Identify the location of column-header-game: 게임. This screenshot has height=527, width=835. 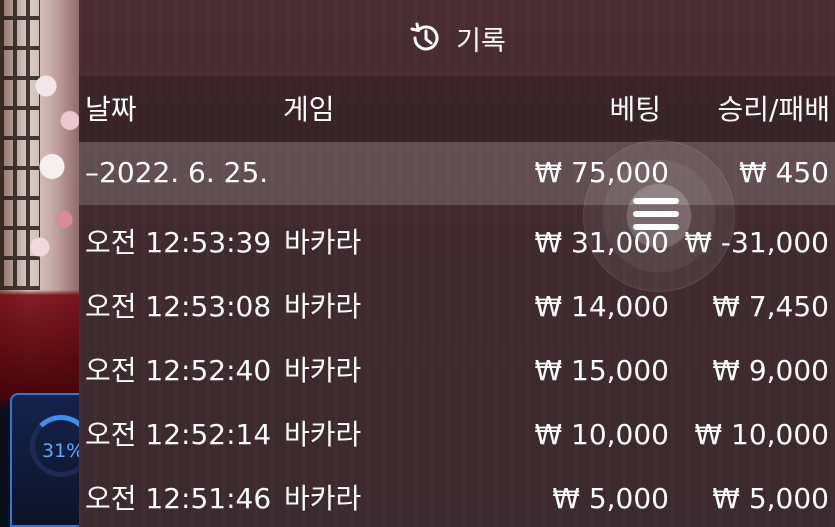
(309, 109).